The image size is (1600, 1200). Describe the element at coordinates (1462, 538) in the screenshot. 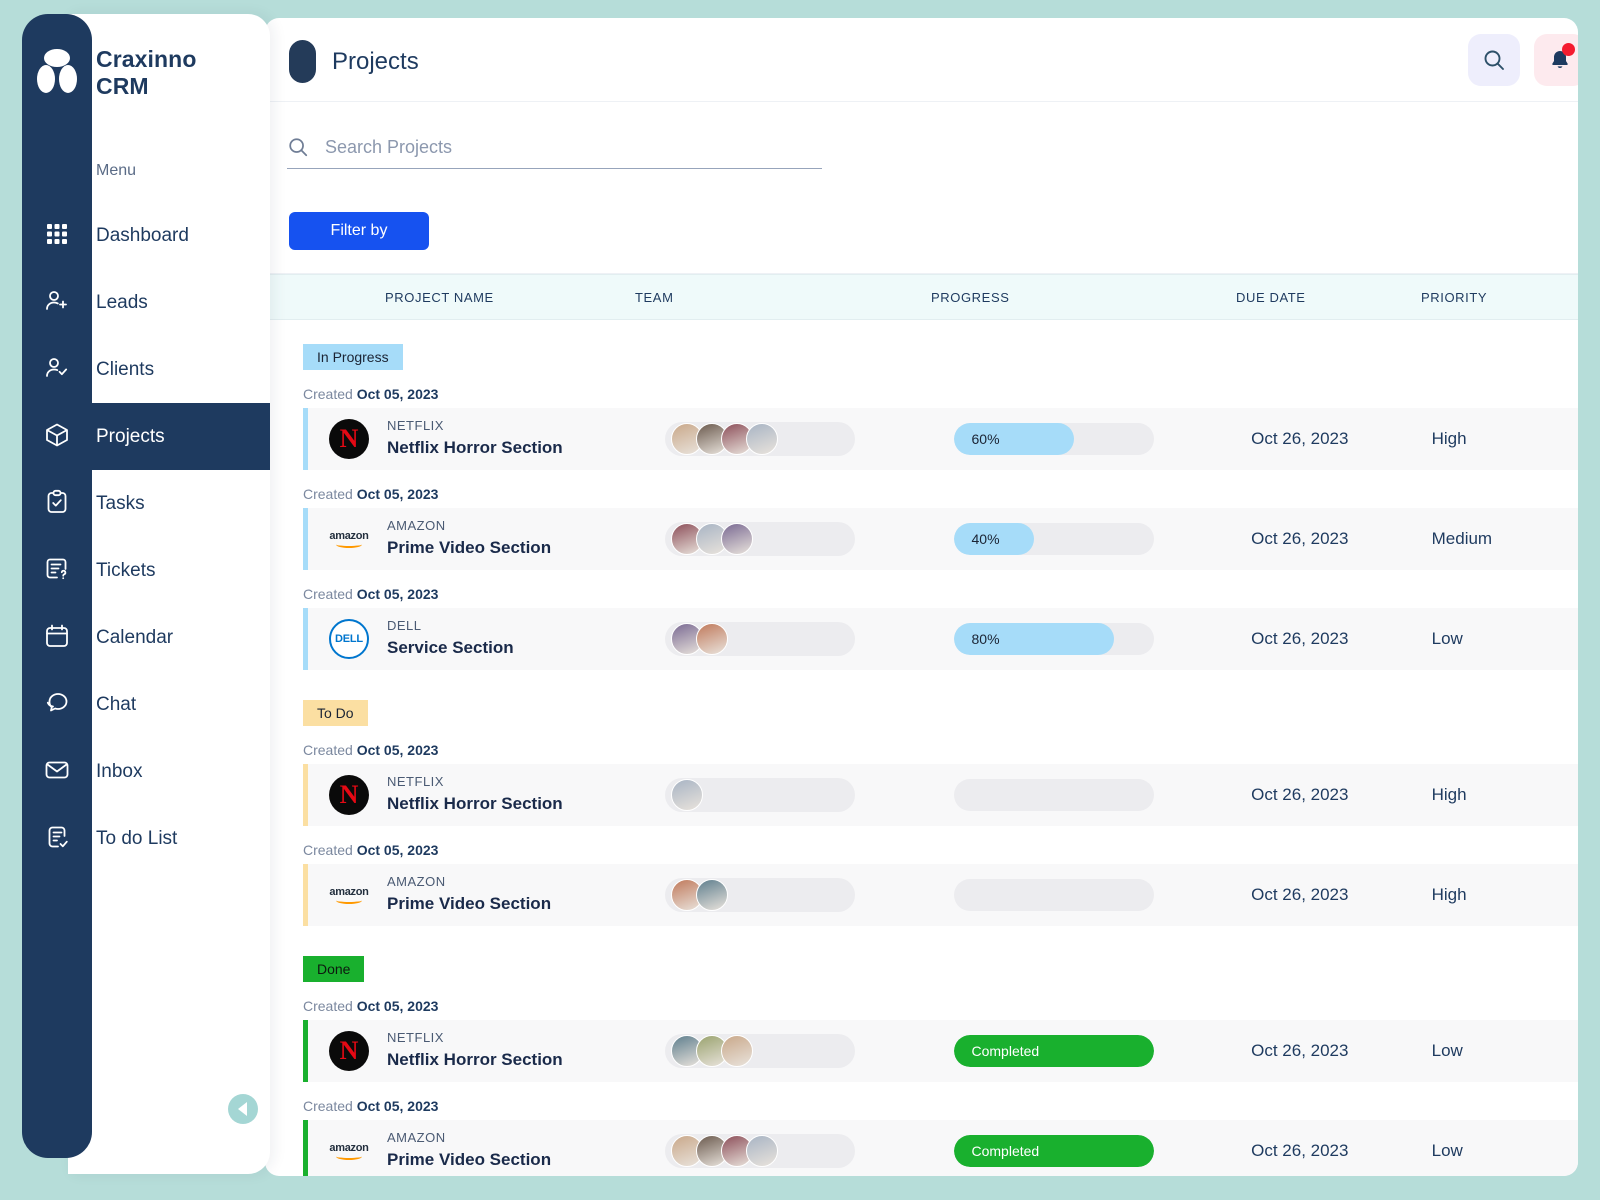

I see `cell-priority: Medium` at that location.